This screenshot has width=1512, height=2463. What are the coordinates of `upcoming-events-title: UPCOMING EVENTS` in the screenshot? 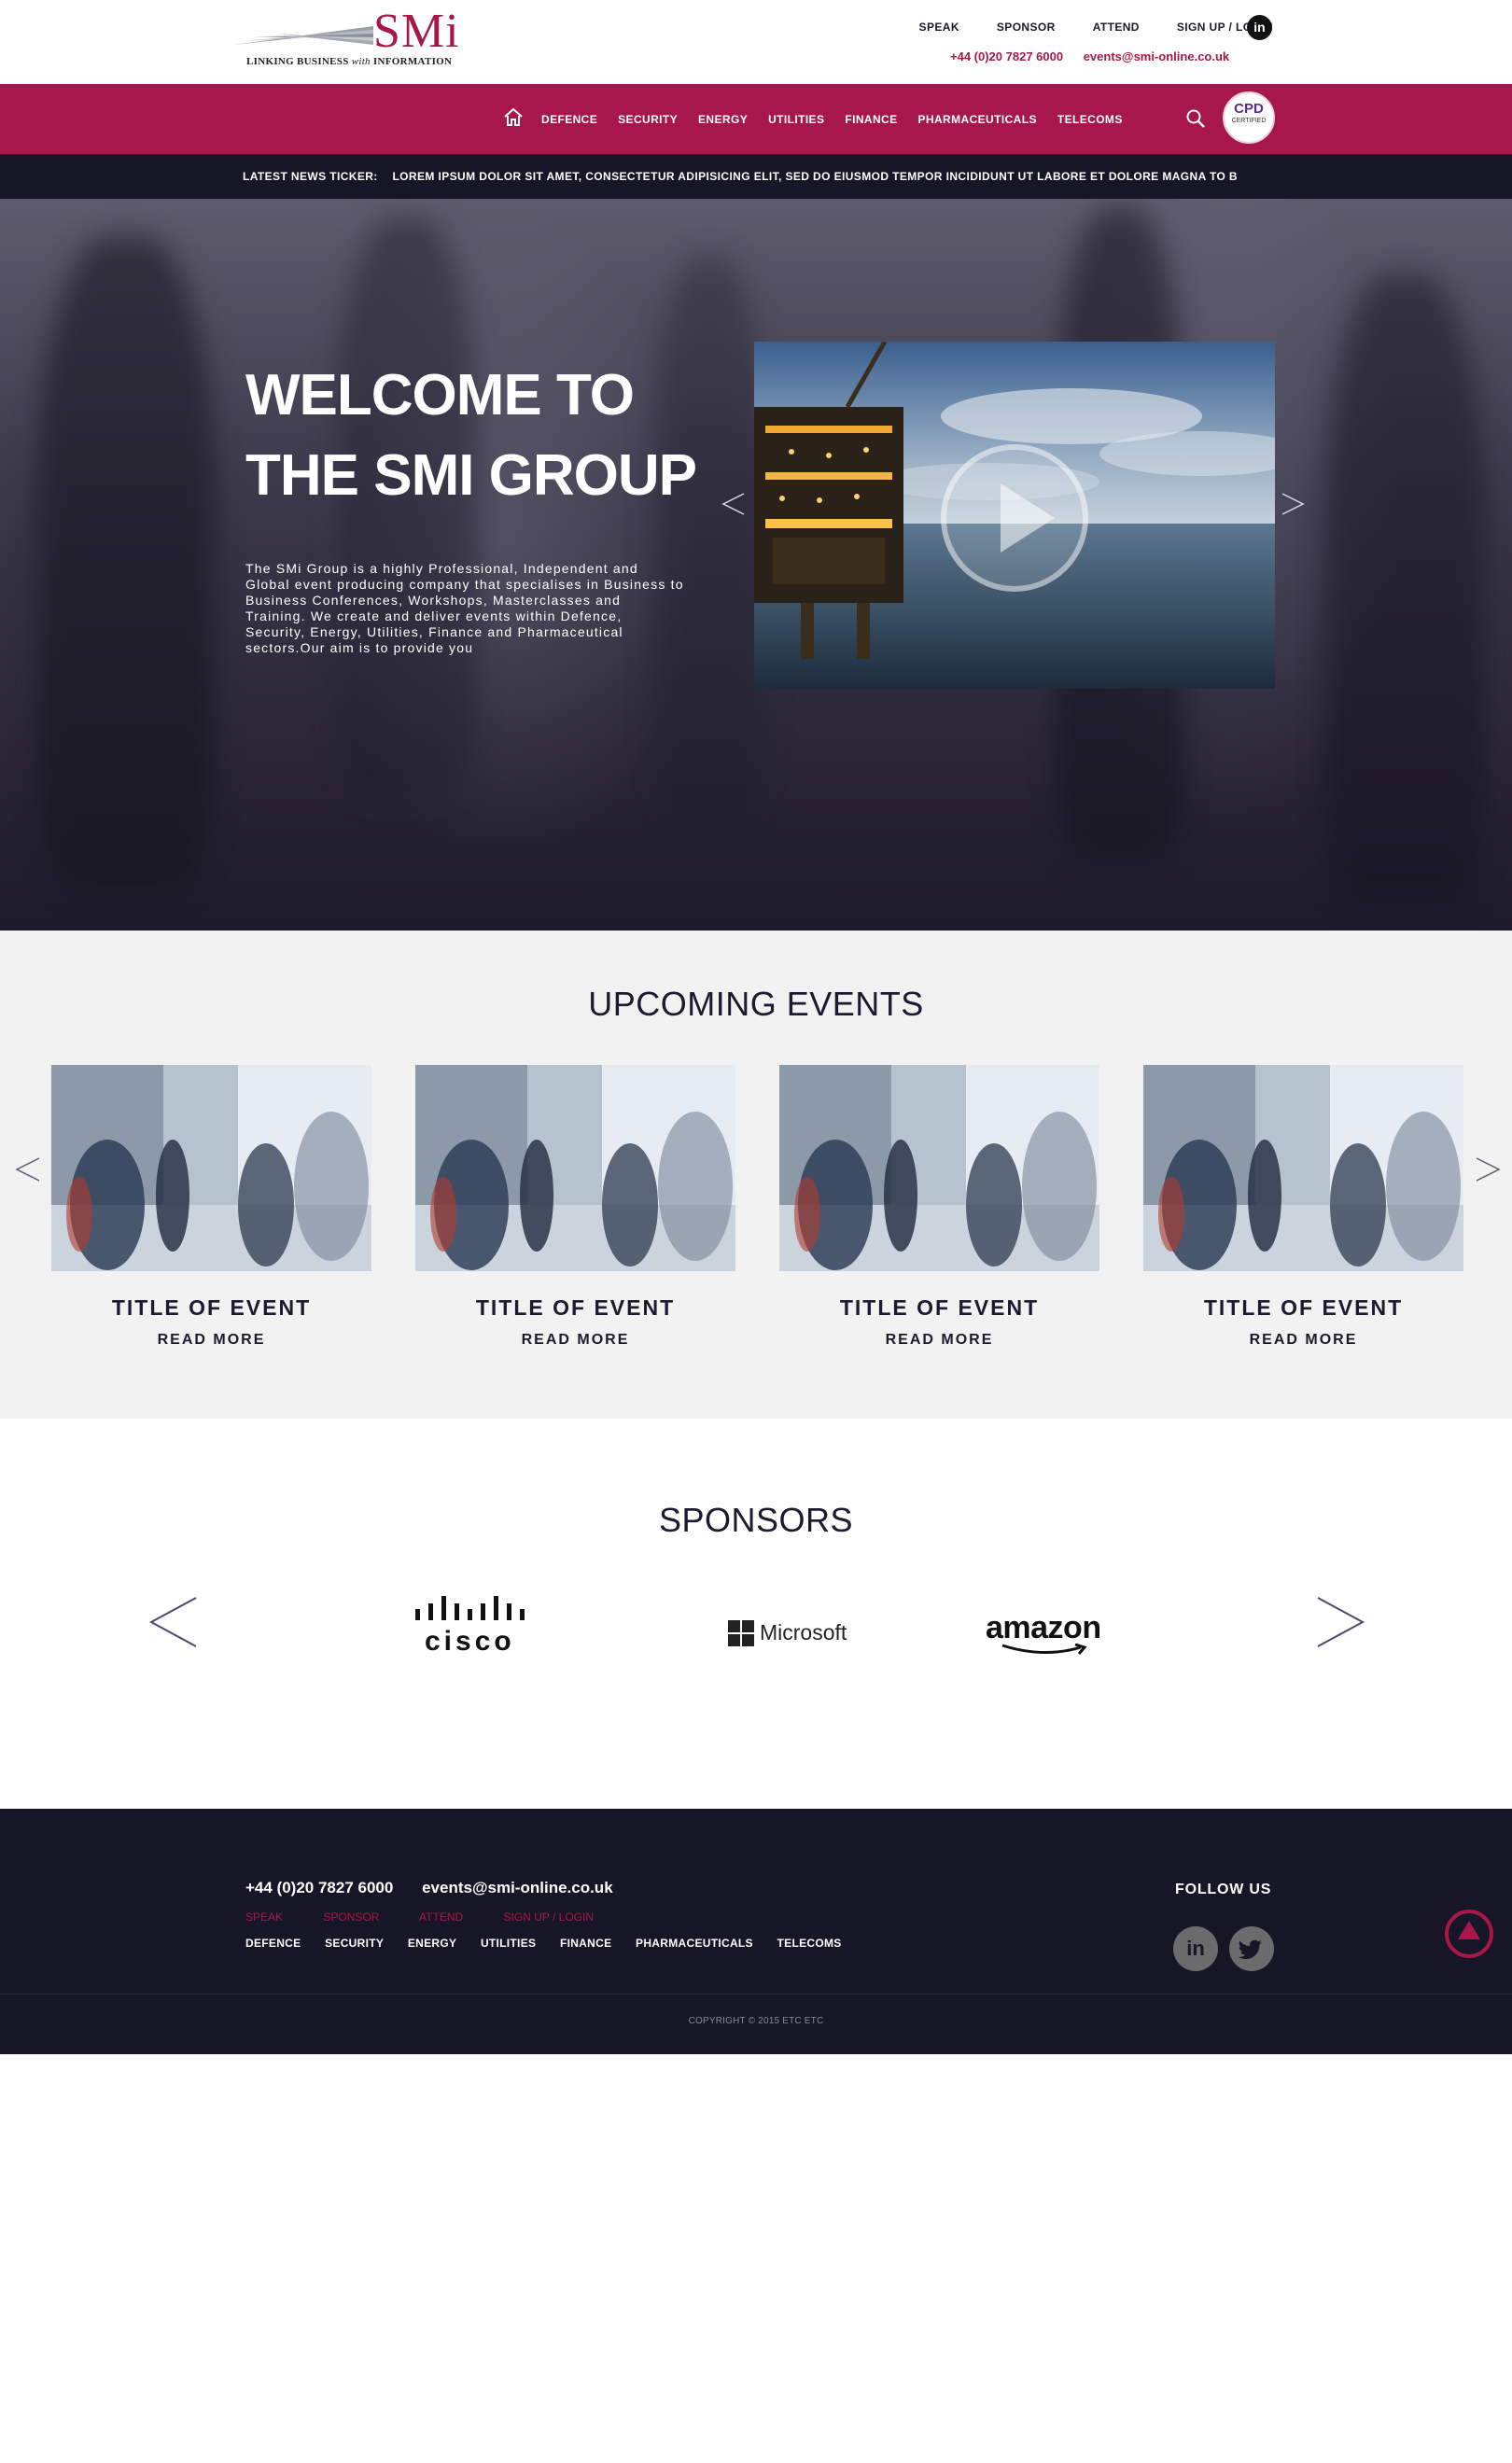 It's located at (756, 1004).